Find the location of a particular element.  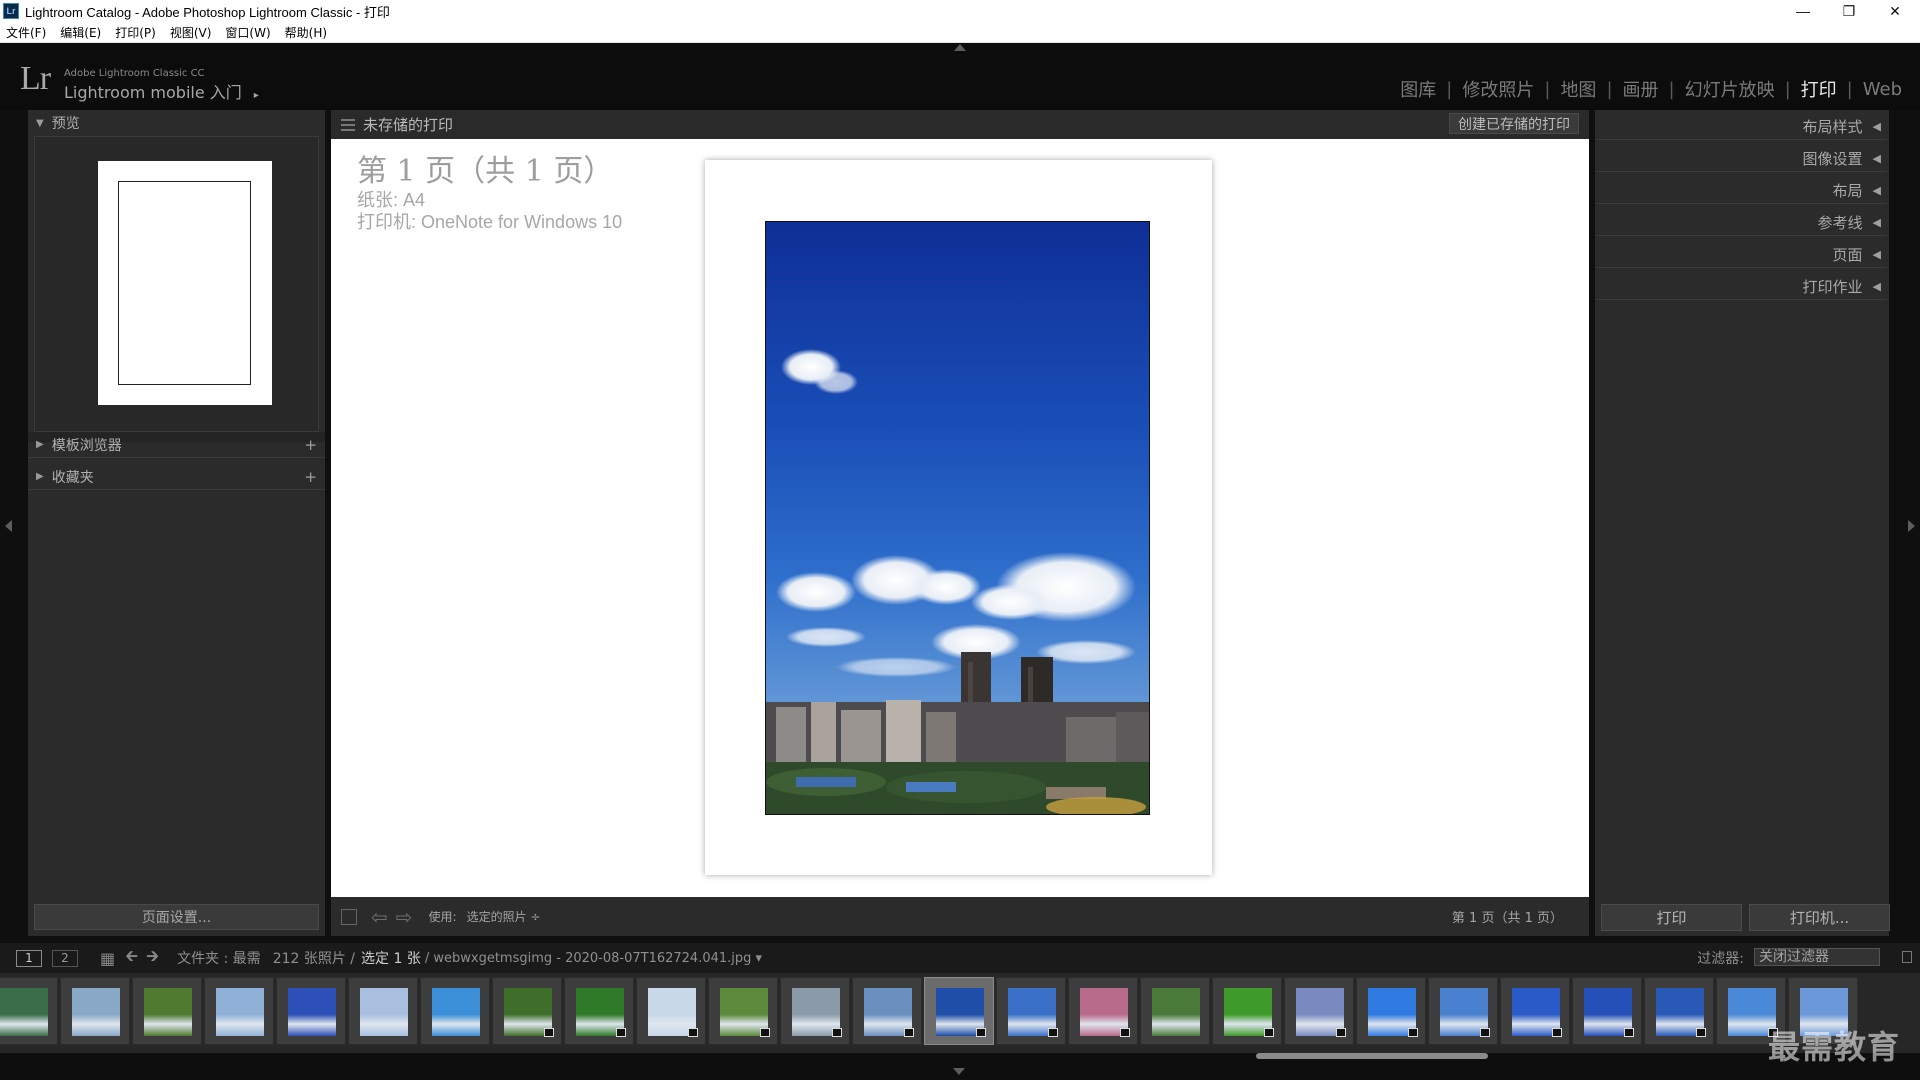

module-book: 画册 is located at coordinates (1641, 89).